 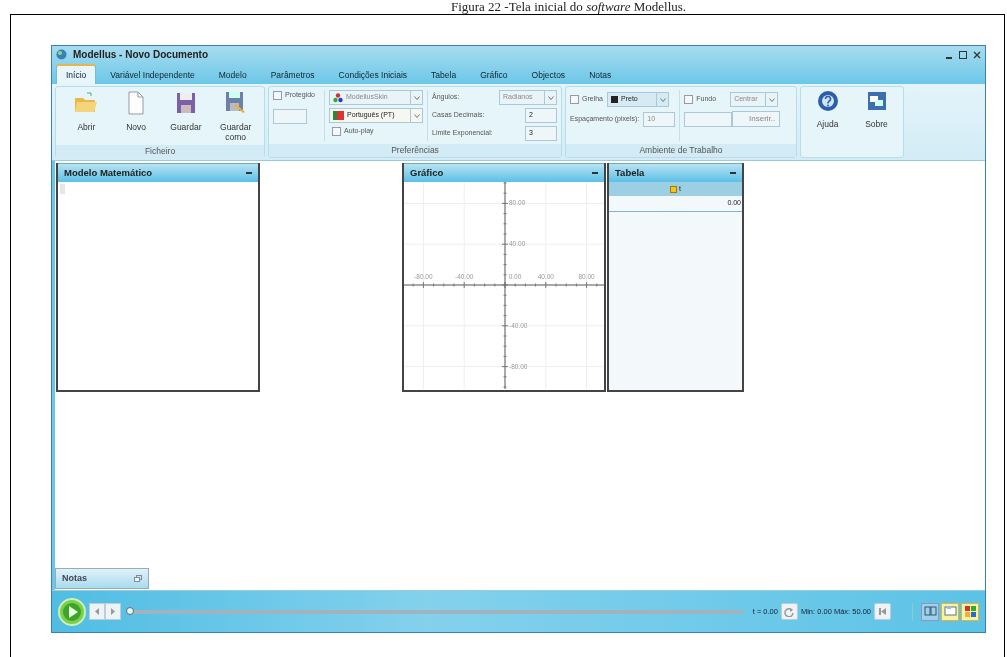 I want to click on slider-thumb, so click(x=130, y=610).